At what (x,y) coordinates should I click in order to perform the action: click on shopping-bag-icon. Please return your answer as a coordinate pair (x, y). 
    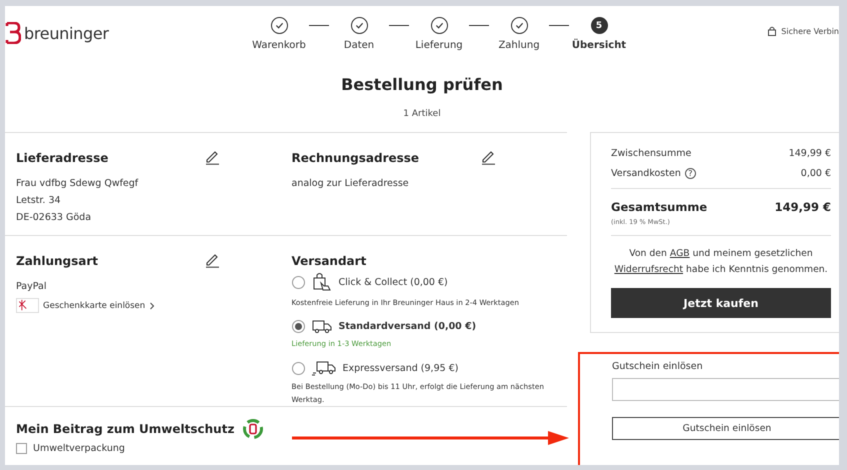
    Looking at the image, I should click on (322, 282).